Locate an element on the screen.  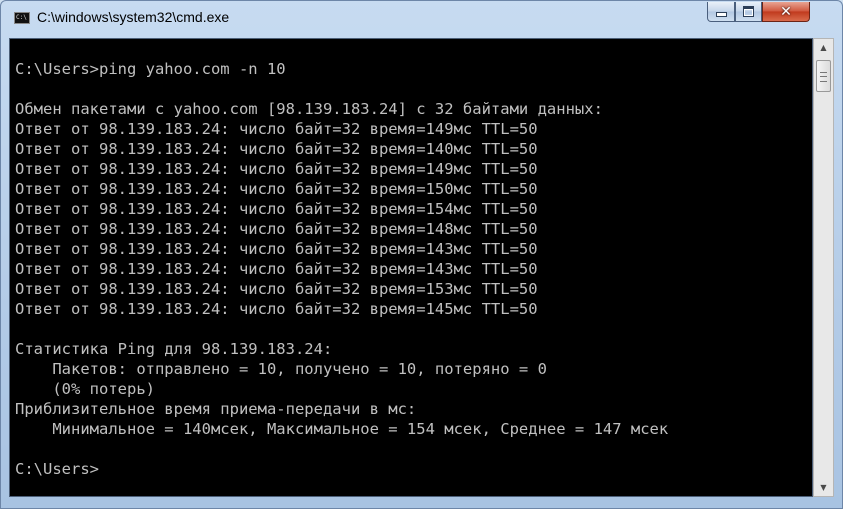
close-button: ✕ is located at coordinates (786, 12).